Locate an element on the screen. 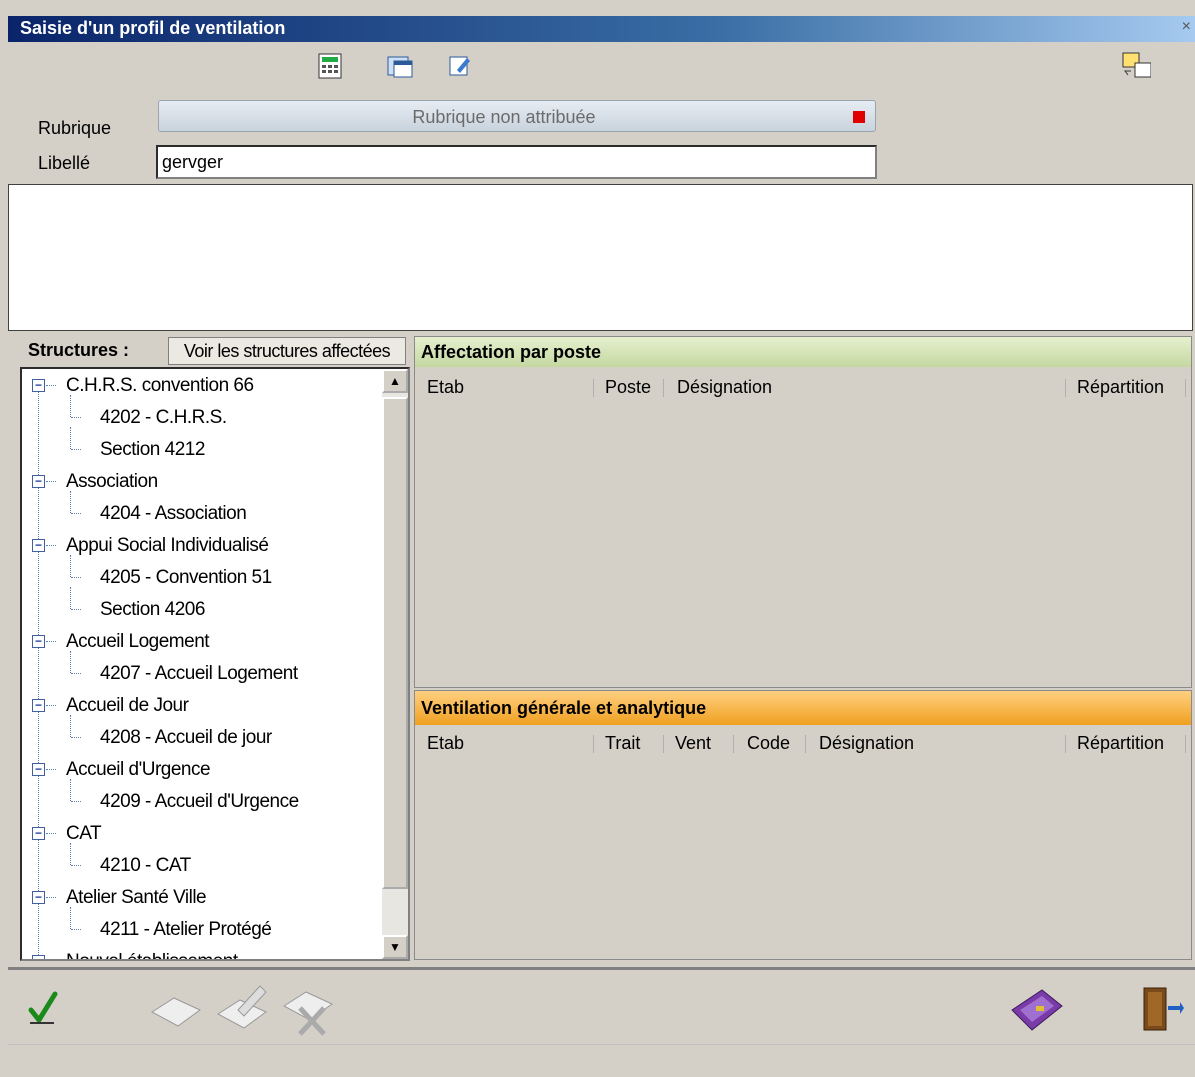 This screenshot has width=1195, height=1077. tree-node-establishment: CAT is located at coordinates (84, 834).